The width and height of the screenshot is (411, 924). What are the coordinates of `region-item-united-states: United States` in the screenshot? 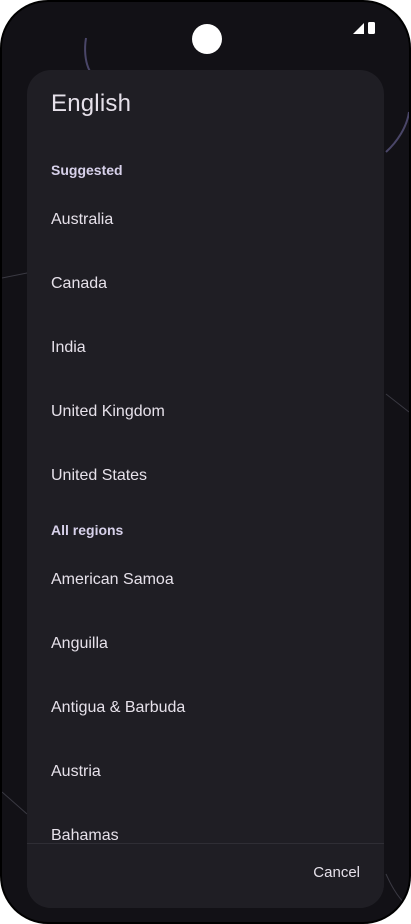 It's located at (205, 478).